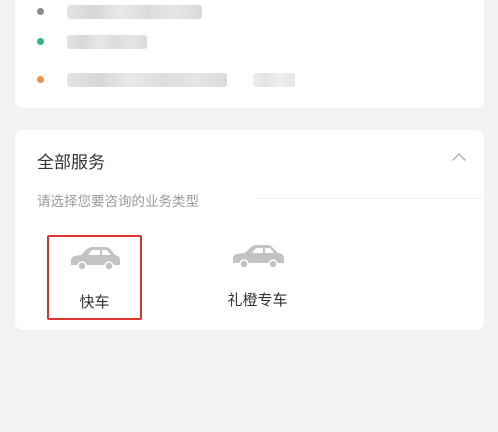 This screenshot has width=498, height=432. Describe the element at coordinates (369, 198) in the screenshot. I see `divider` at that location.